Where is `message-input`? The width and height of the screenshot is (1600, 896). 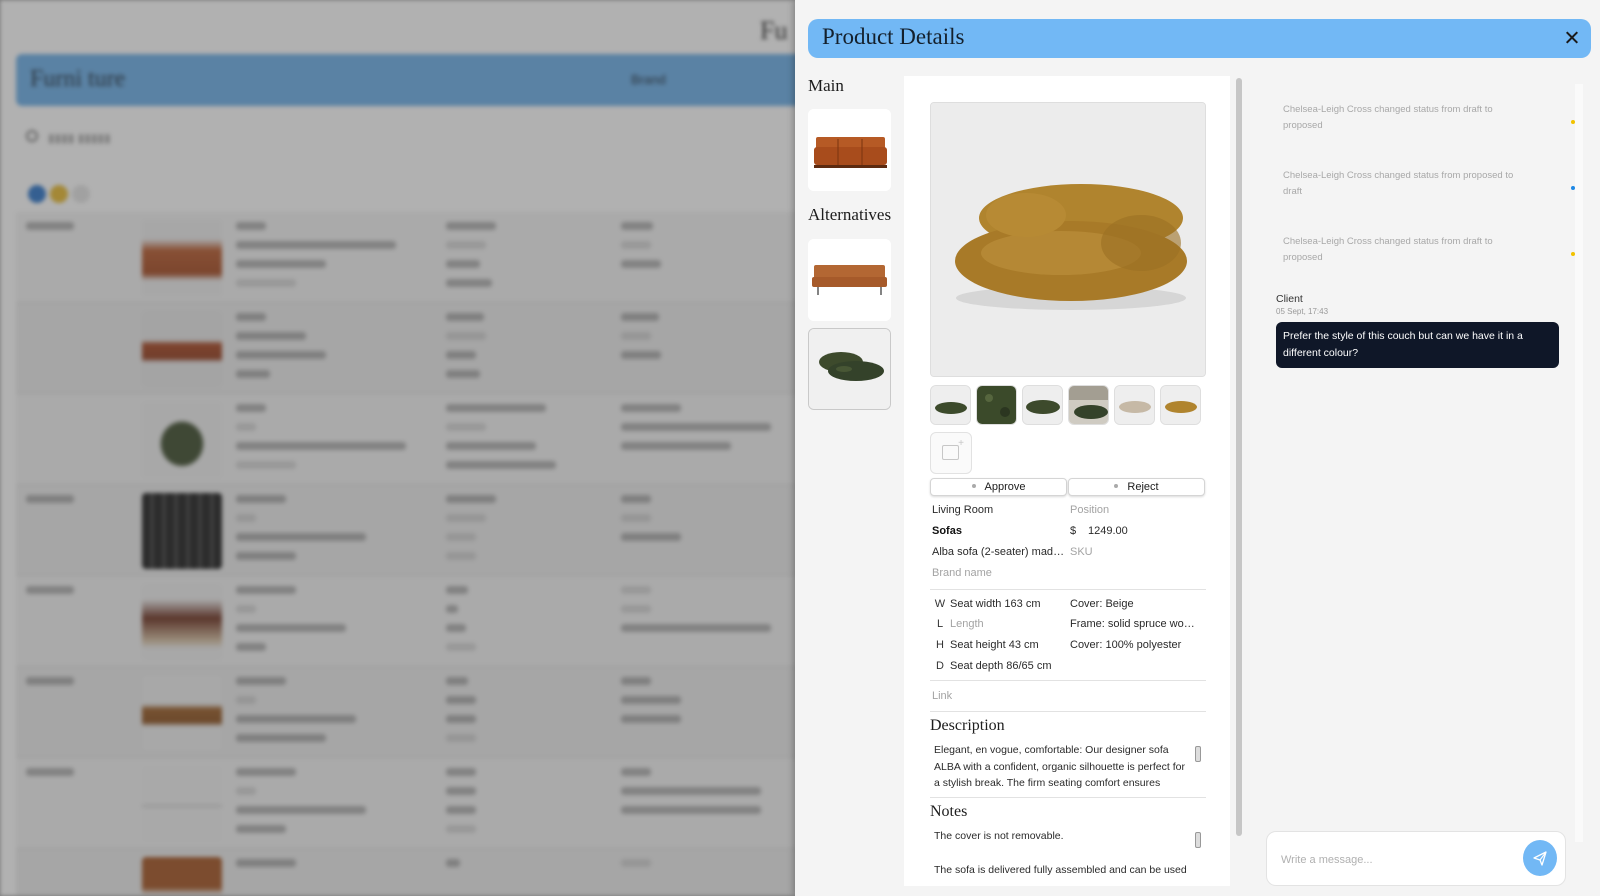 message-input is located at coordinates (1401, 860).